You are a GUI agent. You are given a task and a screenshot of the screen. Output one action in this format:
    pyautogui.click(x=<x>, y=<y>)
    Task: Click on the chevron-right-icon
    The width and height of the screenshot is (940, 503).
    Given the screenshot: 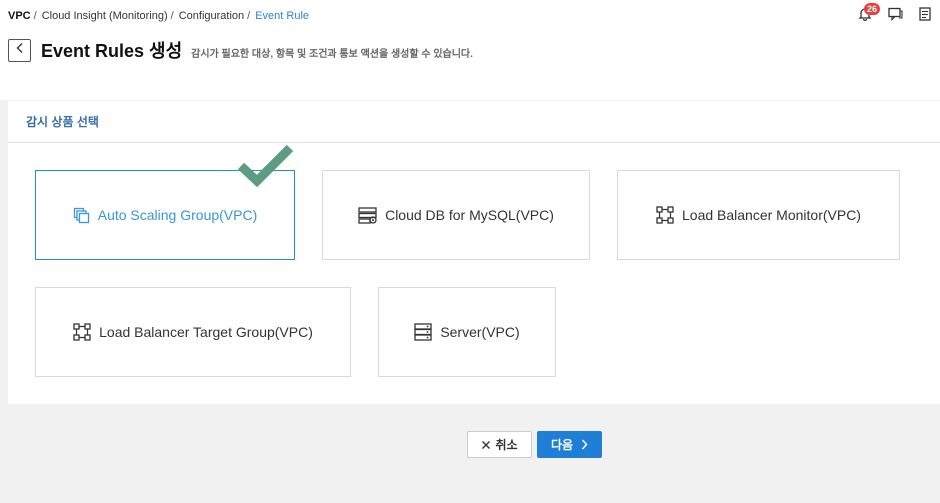 What is the action you would take?
    pyautogui.click(x=584, y=444)
    